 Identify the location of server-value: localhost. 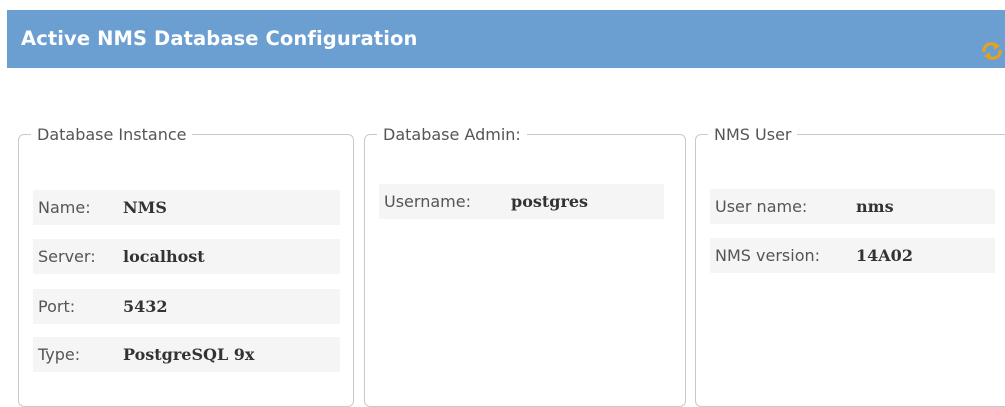
(164, 256).